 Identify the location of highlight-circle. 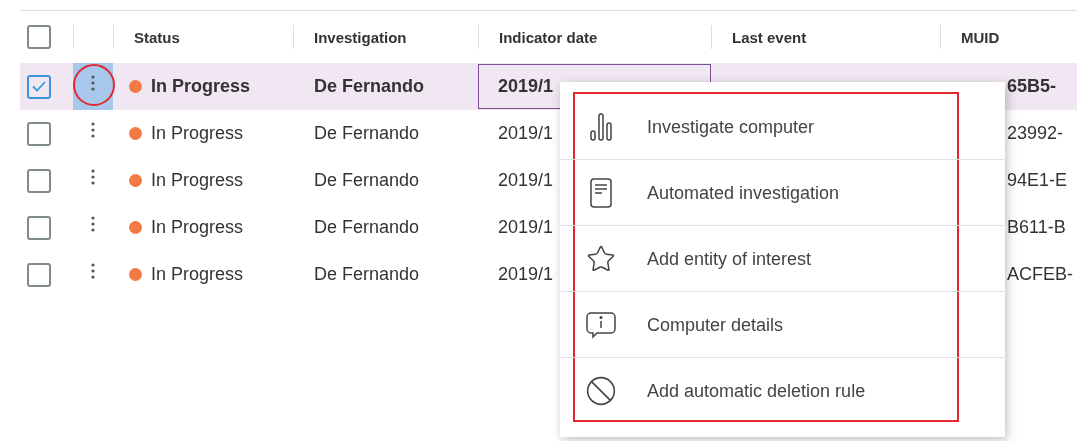
(94, 85).